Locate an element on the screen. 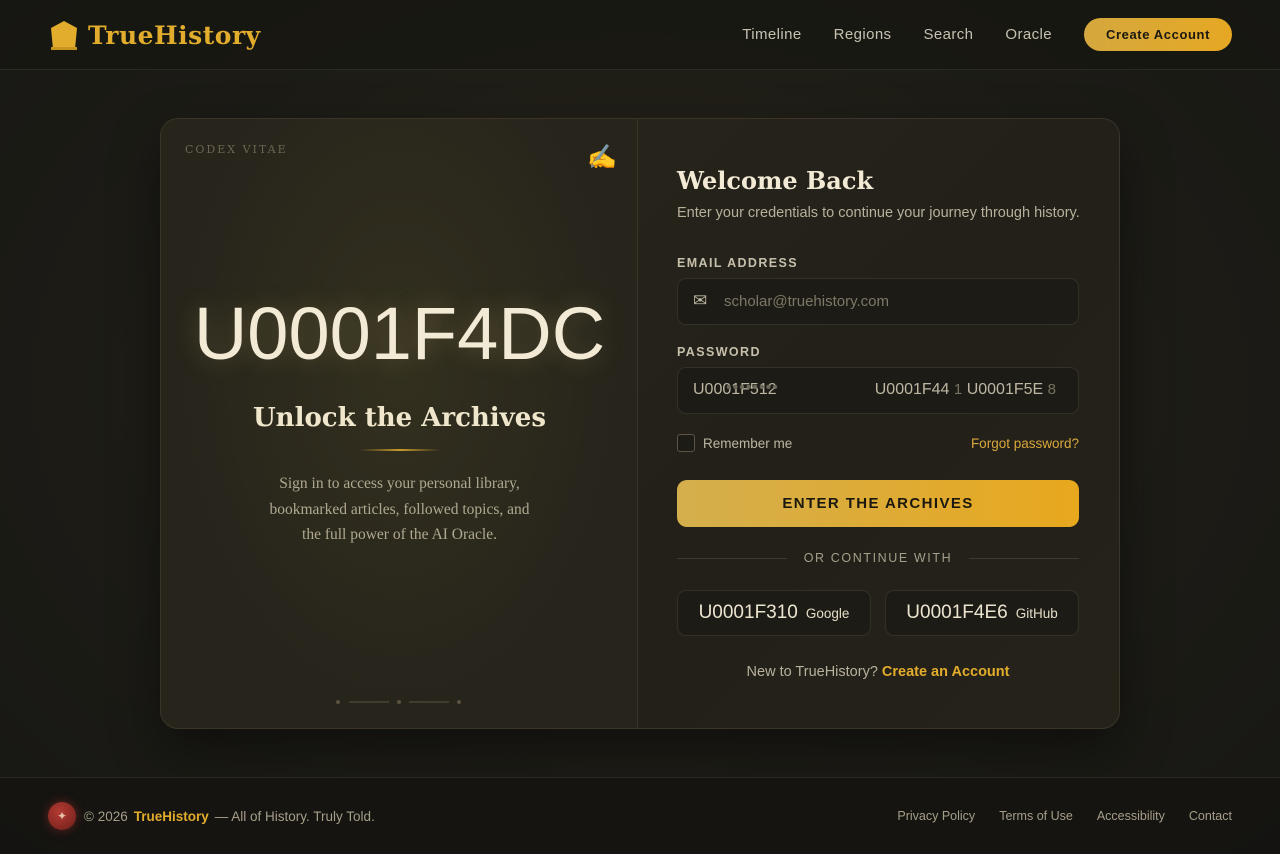  brand-name: TrueHistory is located at coordinates (174, 35).